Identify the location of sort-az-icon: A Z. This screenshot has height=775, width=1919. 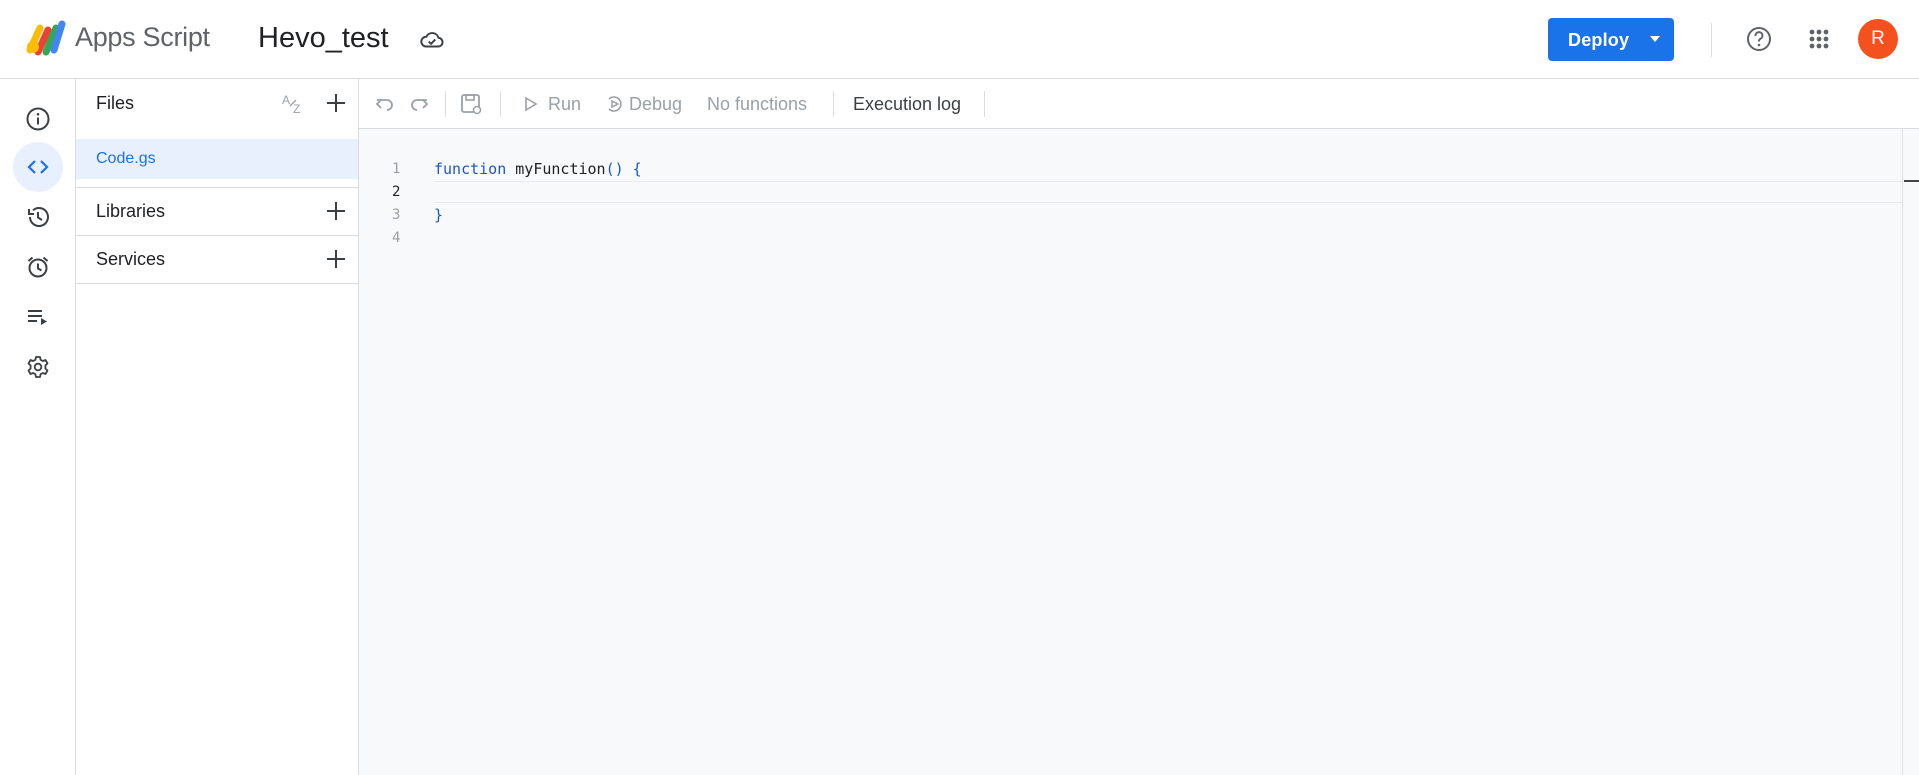
(295, 104).